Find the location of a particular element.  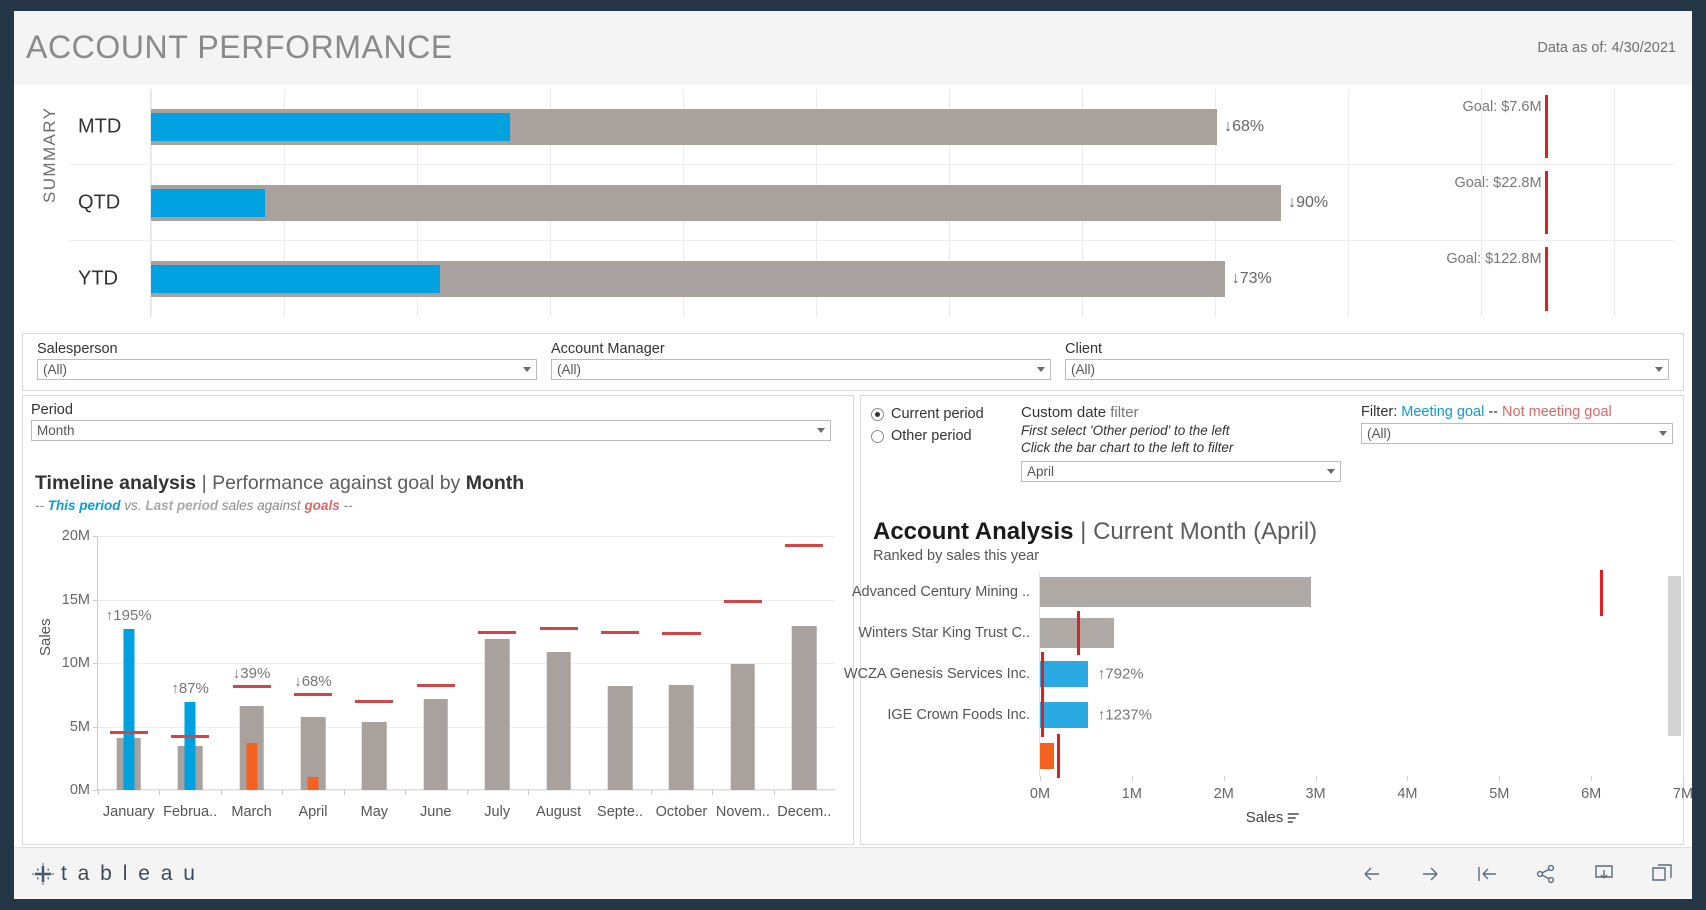

timeline-bar-group: July is located at coordinates (497, 678).